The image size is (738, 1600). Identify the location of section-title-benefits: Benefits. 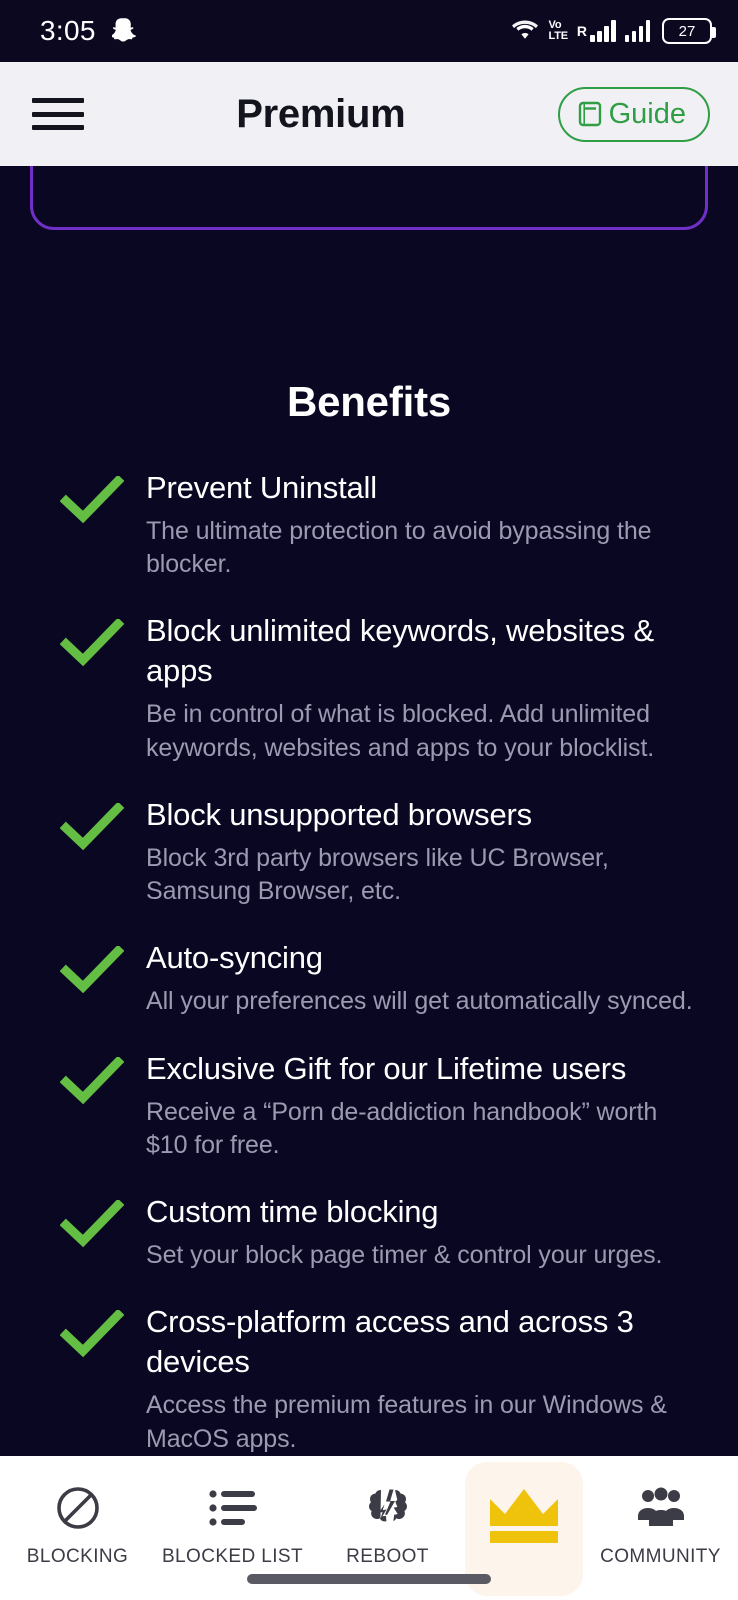
(369, 401).